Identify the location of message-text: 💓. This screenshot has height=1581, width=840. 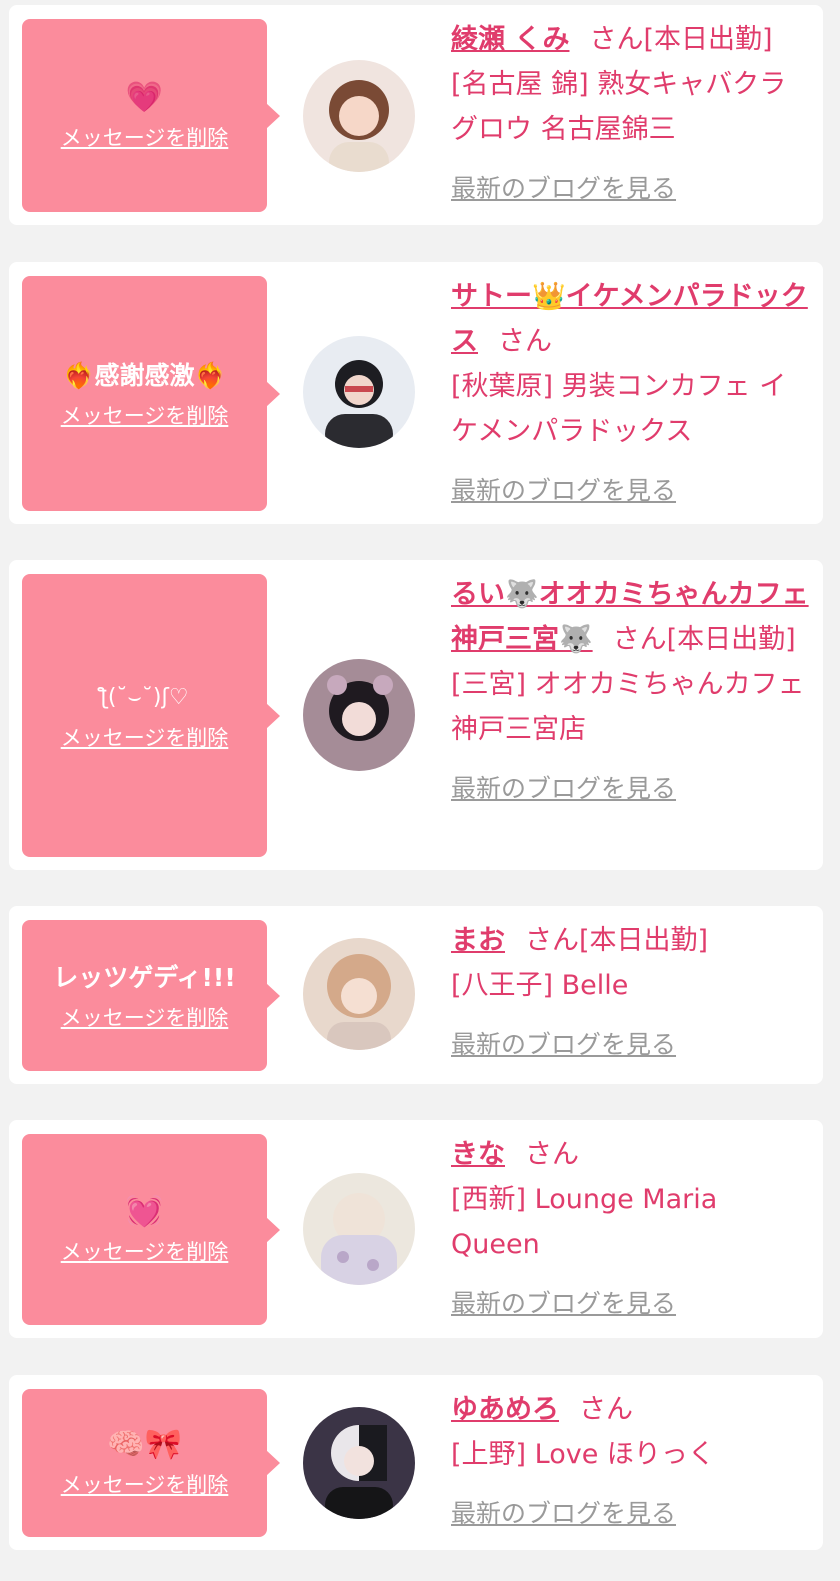
(144, 1211).